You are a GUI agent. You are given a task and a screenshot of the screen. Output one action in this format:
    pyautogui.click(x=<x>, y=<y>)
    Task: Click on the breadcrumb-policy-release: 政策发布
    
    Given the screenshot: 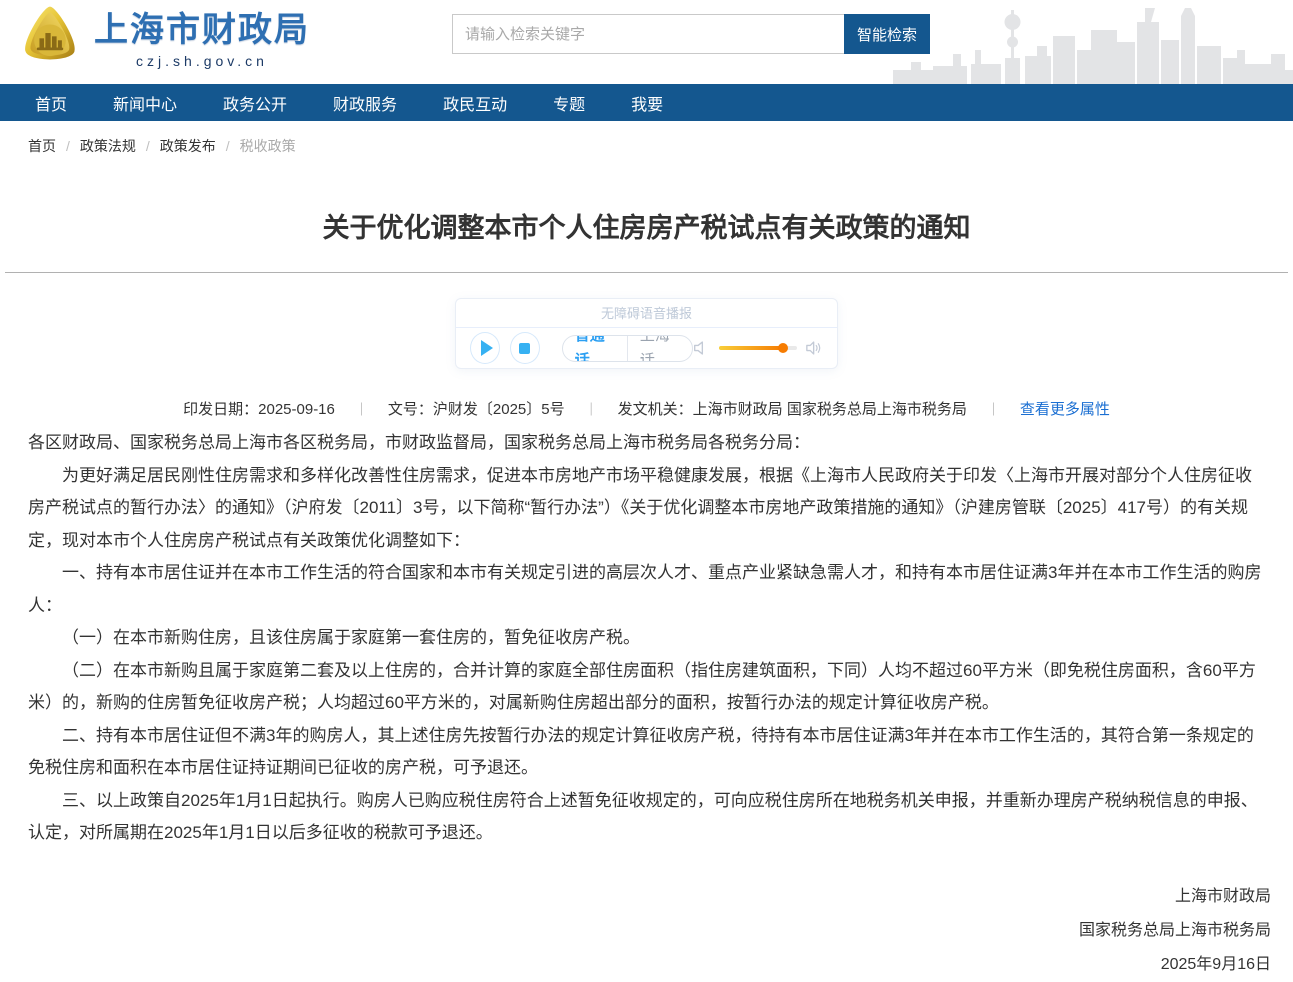 What is the action you would take?
    pyautogui.click(x=188, y=146)
    